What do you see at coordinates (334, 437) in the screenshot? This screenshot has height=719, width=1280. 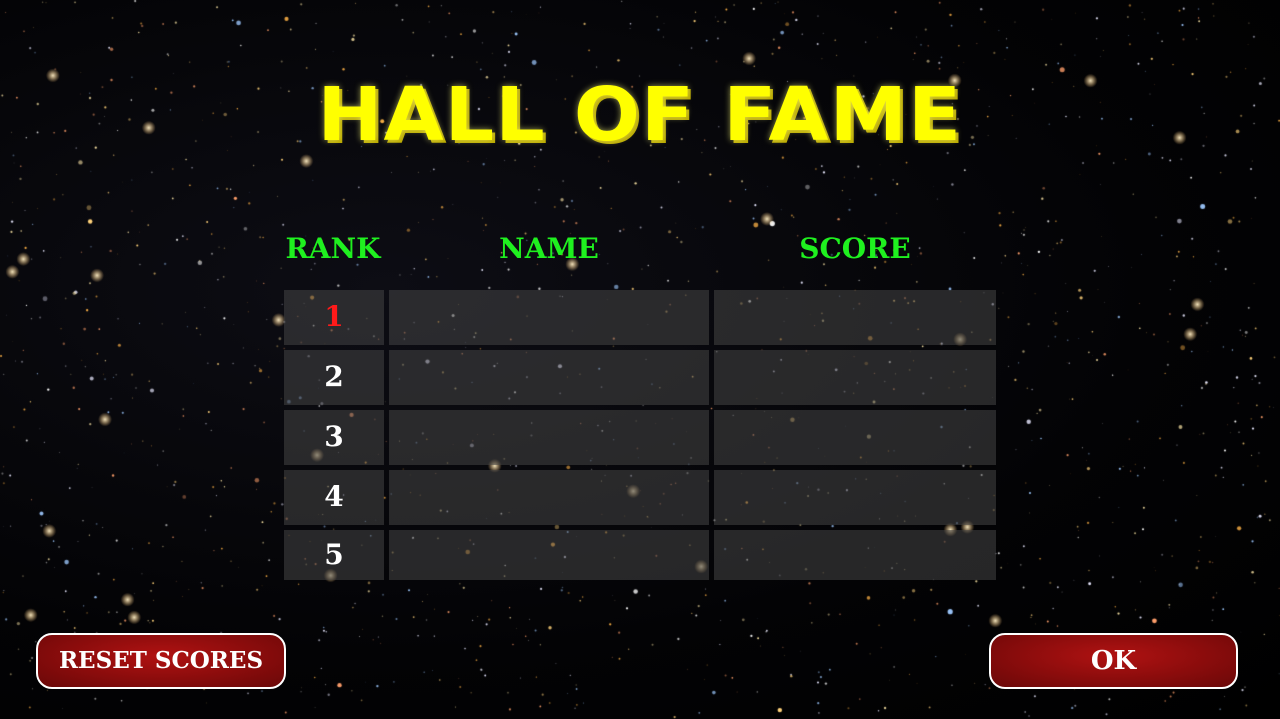 I see `rank-cell: 3` at bounding box center [334, 437].